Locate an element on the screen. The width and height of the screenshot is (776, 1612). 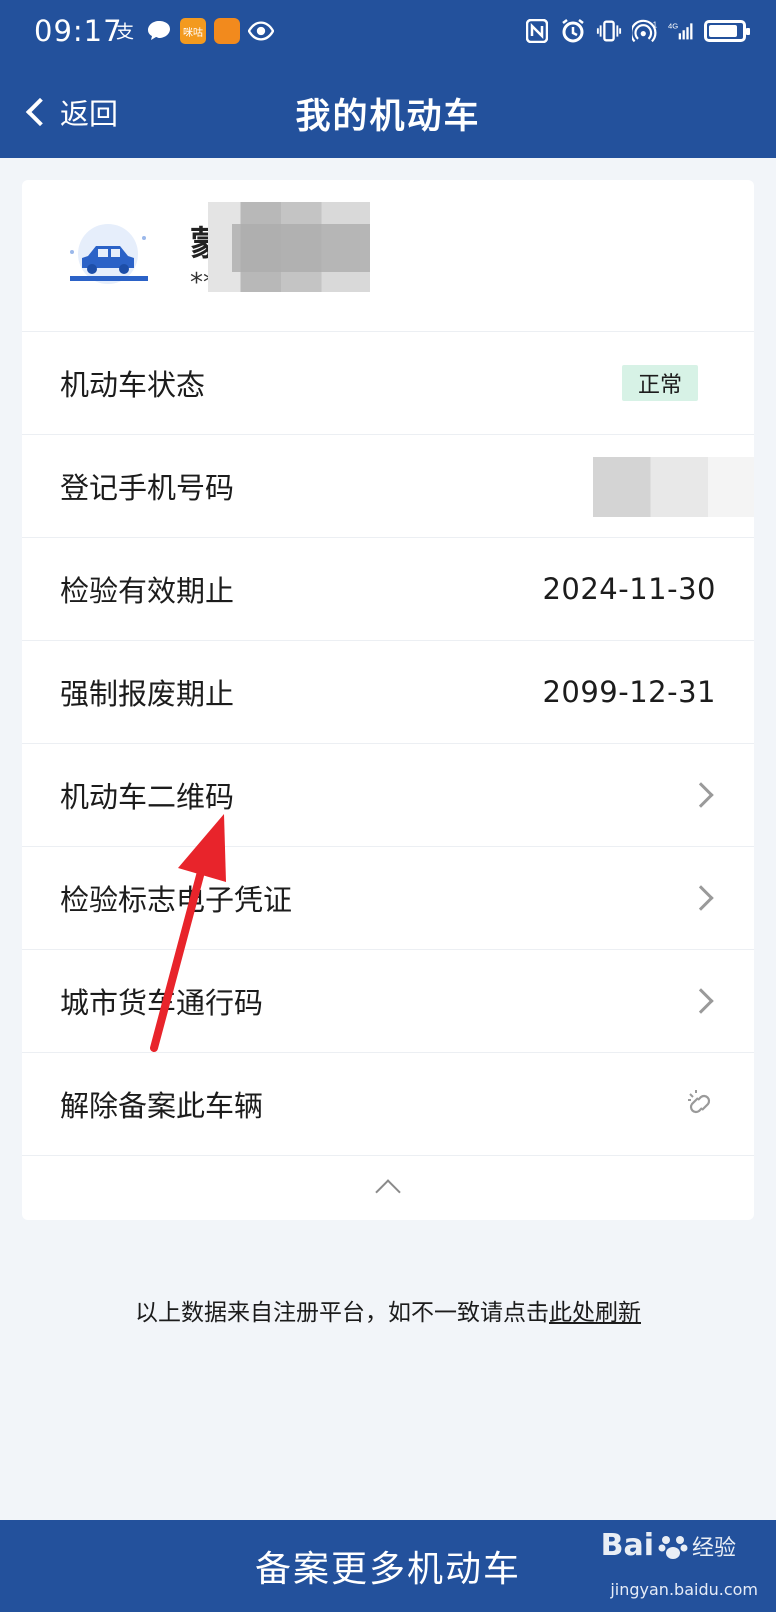
chevron-up-icon is located at coordinates (388, 1192).